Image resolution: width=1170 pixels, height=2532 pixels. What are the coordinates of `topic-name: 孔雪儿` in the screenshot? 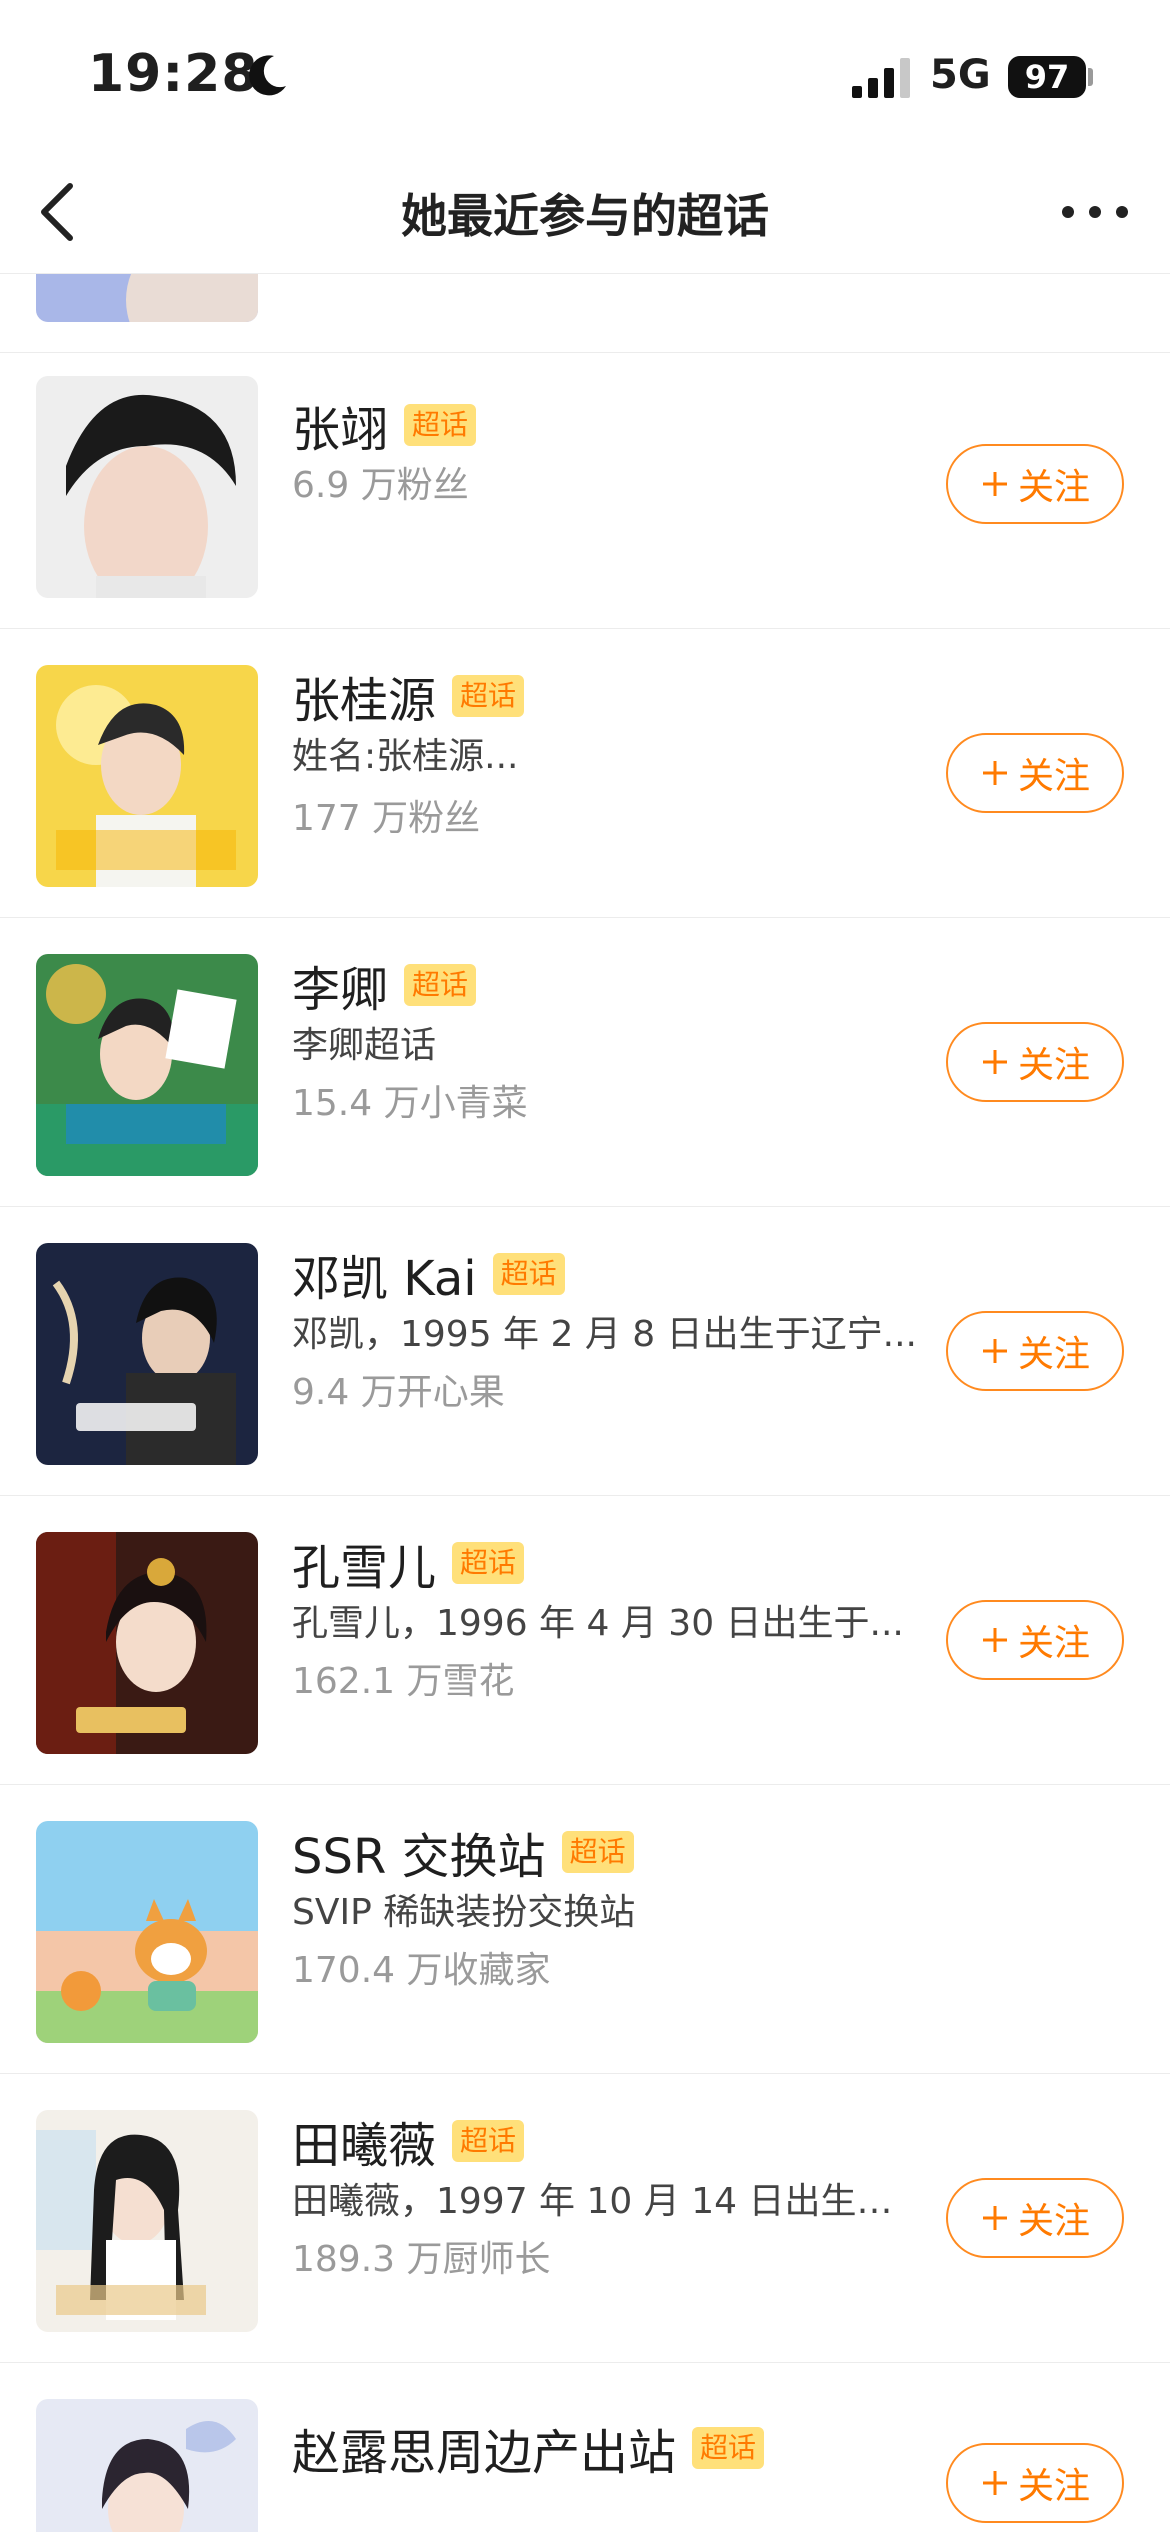 It's located at (364, 1563).